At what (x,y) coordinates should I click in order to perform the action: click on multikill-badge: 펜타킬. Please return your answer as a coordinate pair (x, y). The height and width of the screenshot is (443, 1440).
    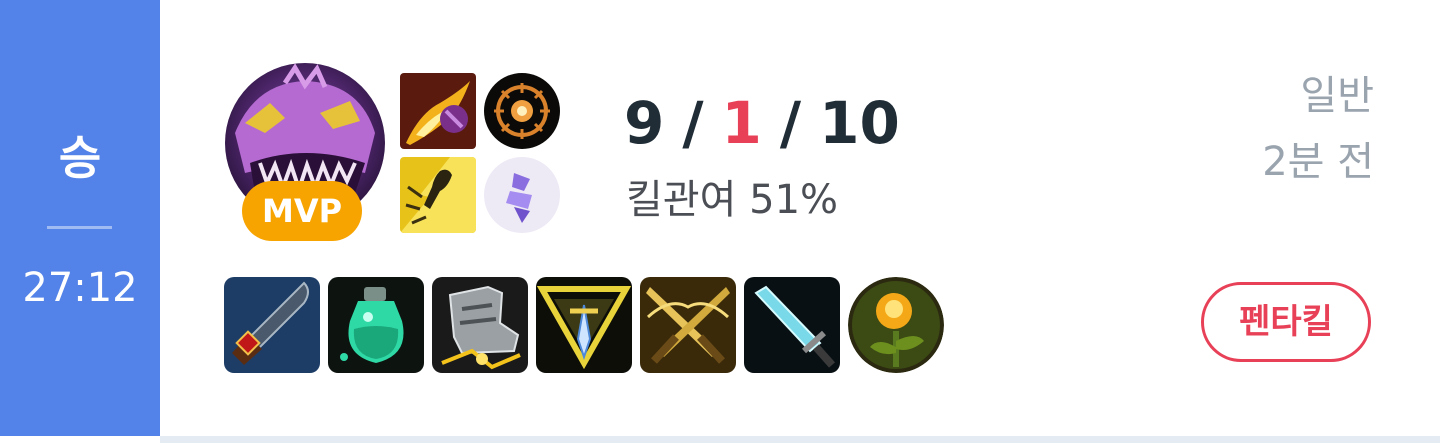
    Looking at the image, I should click on (1286, 322).